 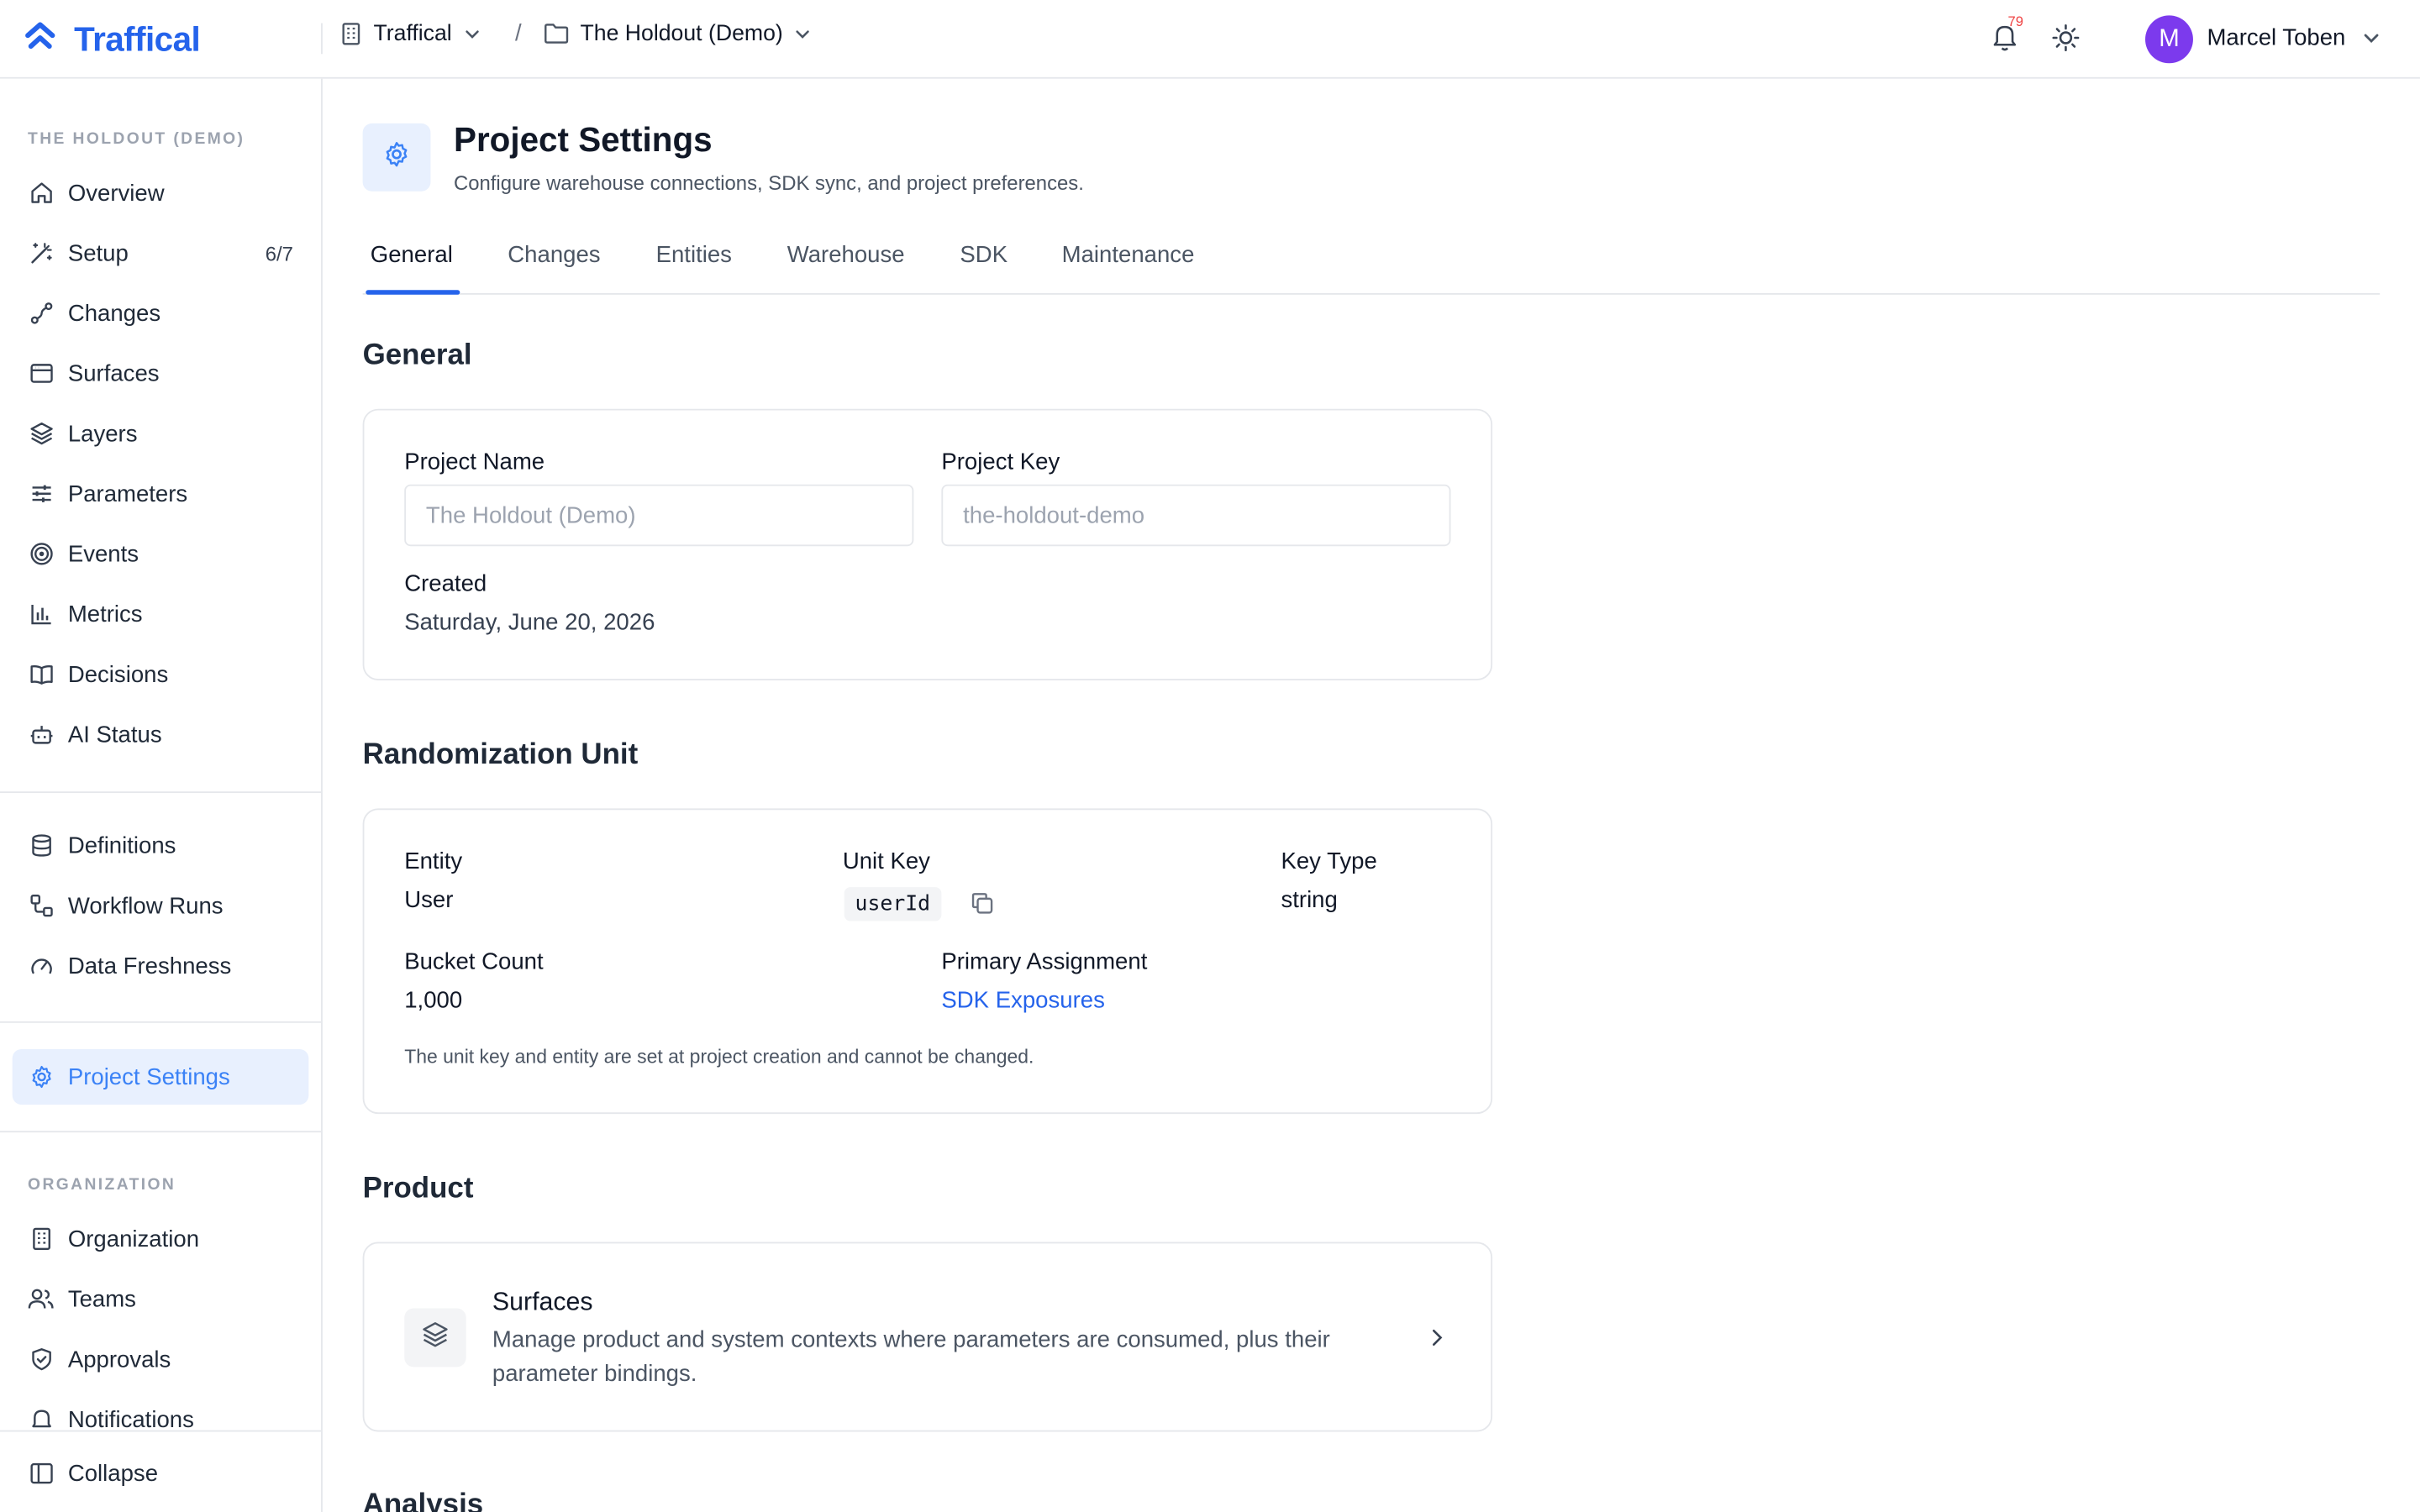 I want to click on sidebar-item-label: Layers, so click(x=102, y=433).